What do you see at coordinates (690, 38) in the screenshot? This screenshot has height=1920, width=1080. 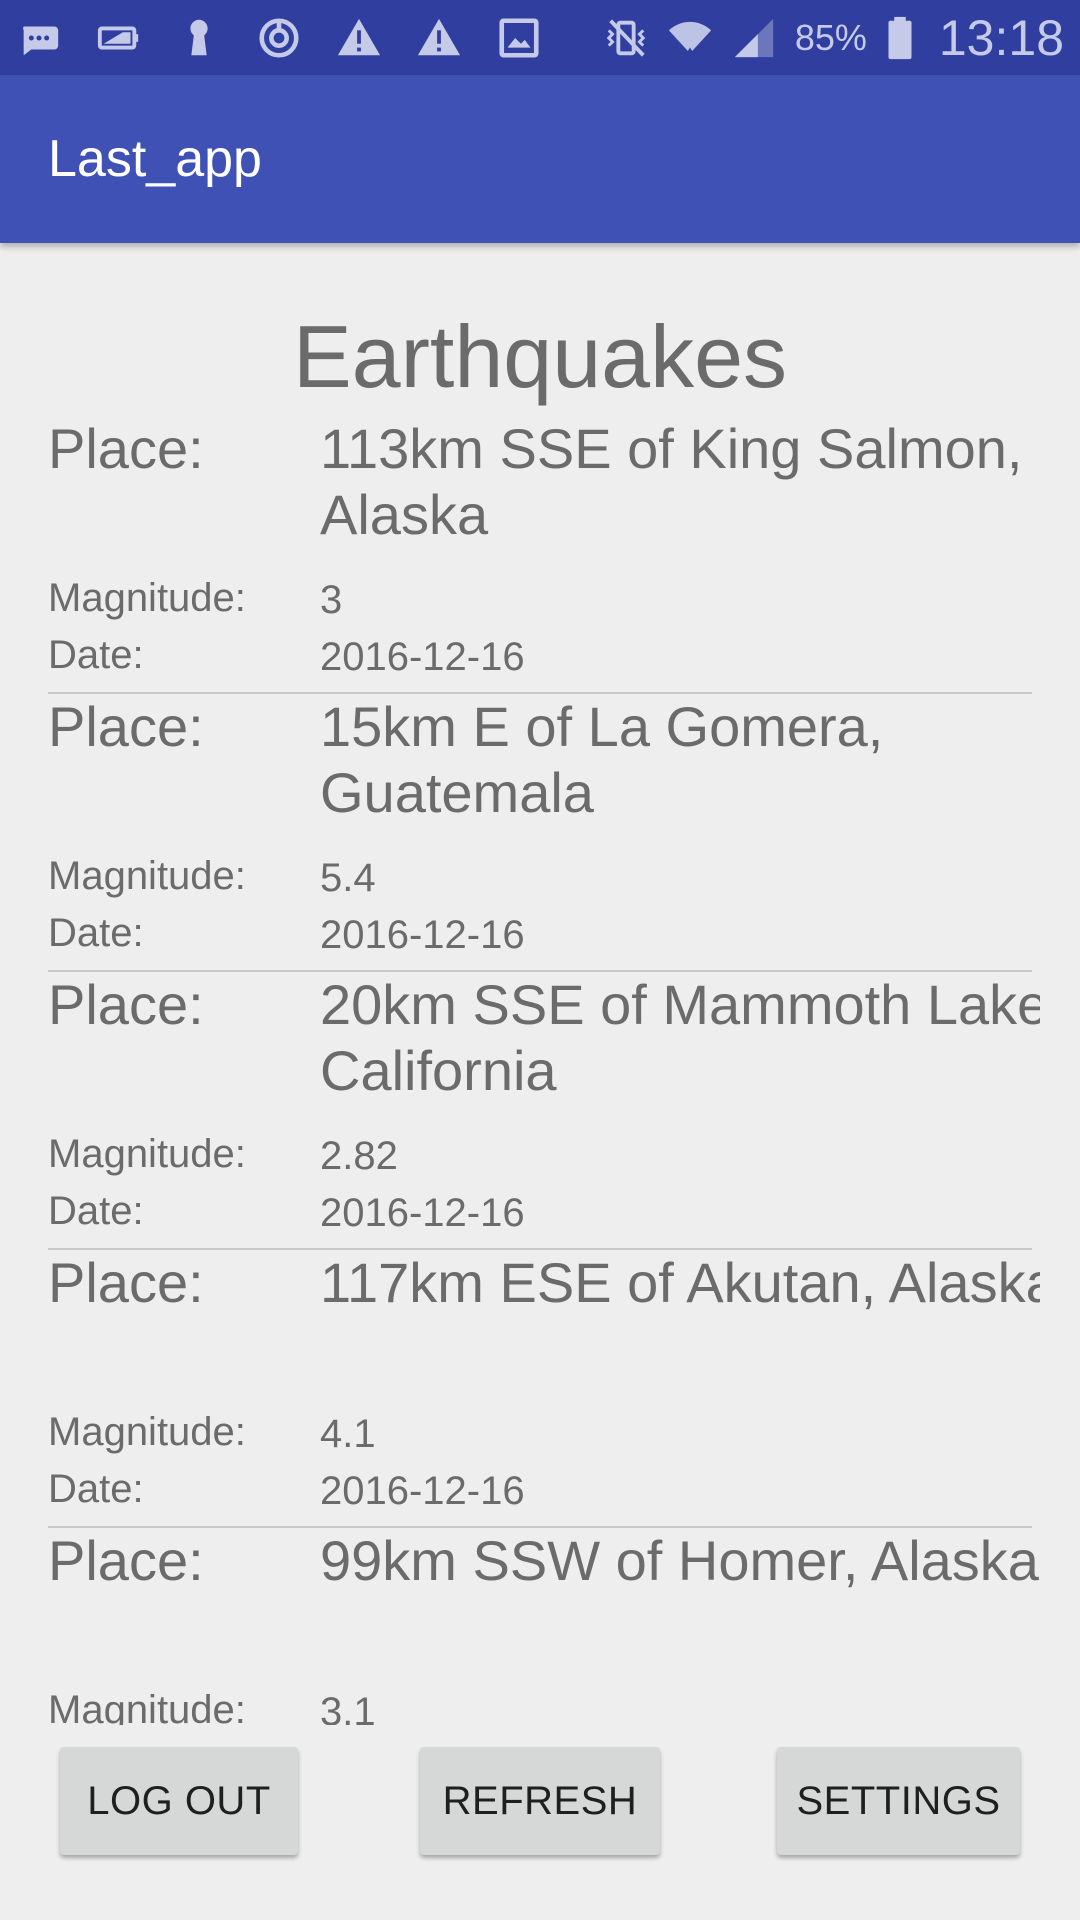 I see `wifi-icon` at bounding box center [690, 38].